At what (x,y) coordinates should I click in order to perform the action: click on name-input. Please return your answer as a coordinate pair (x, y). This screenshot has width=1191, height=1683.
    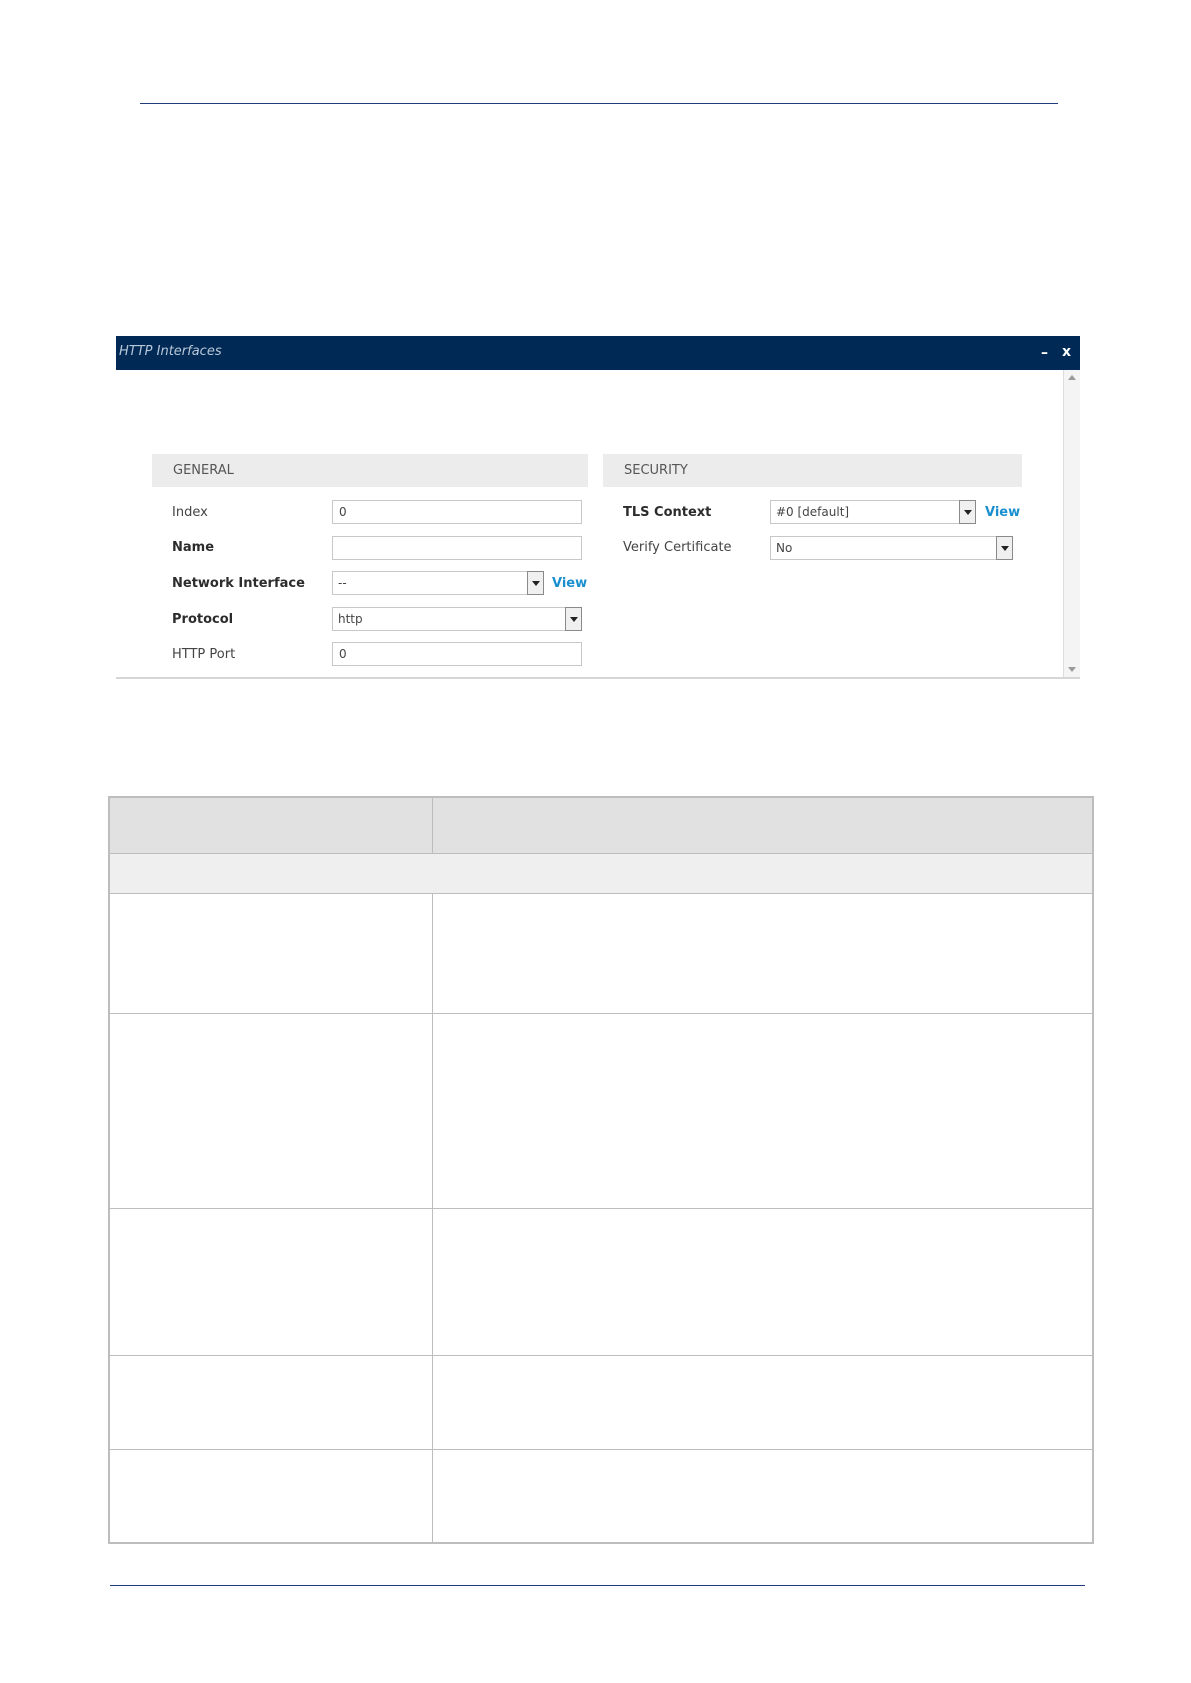
    Looking at the image, I should click on (457, 548).